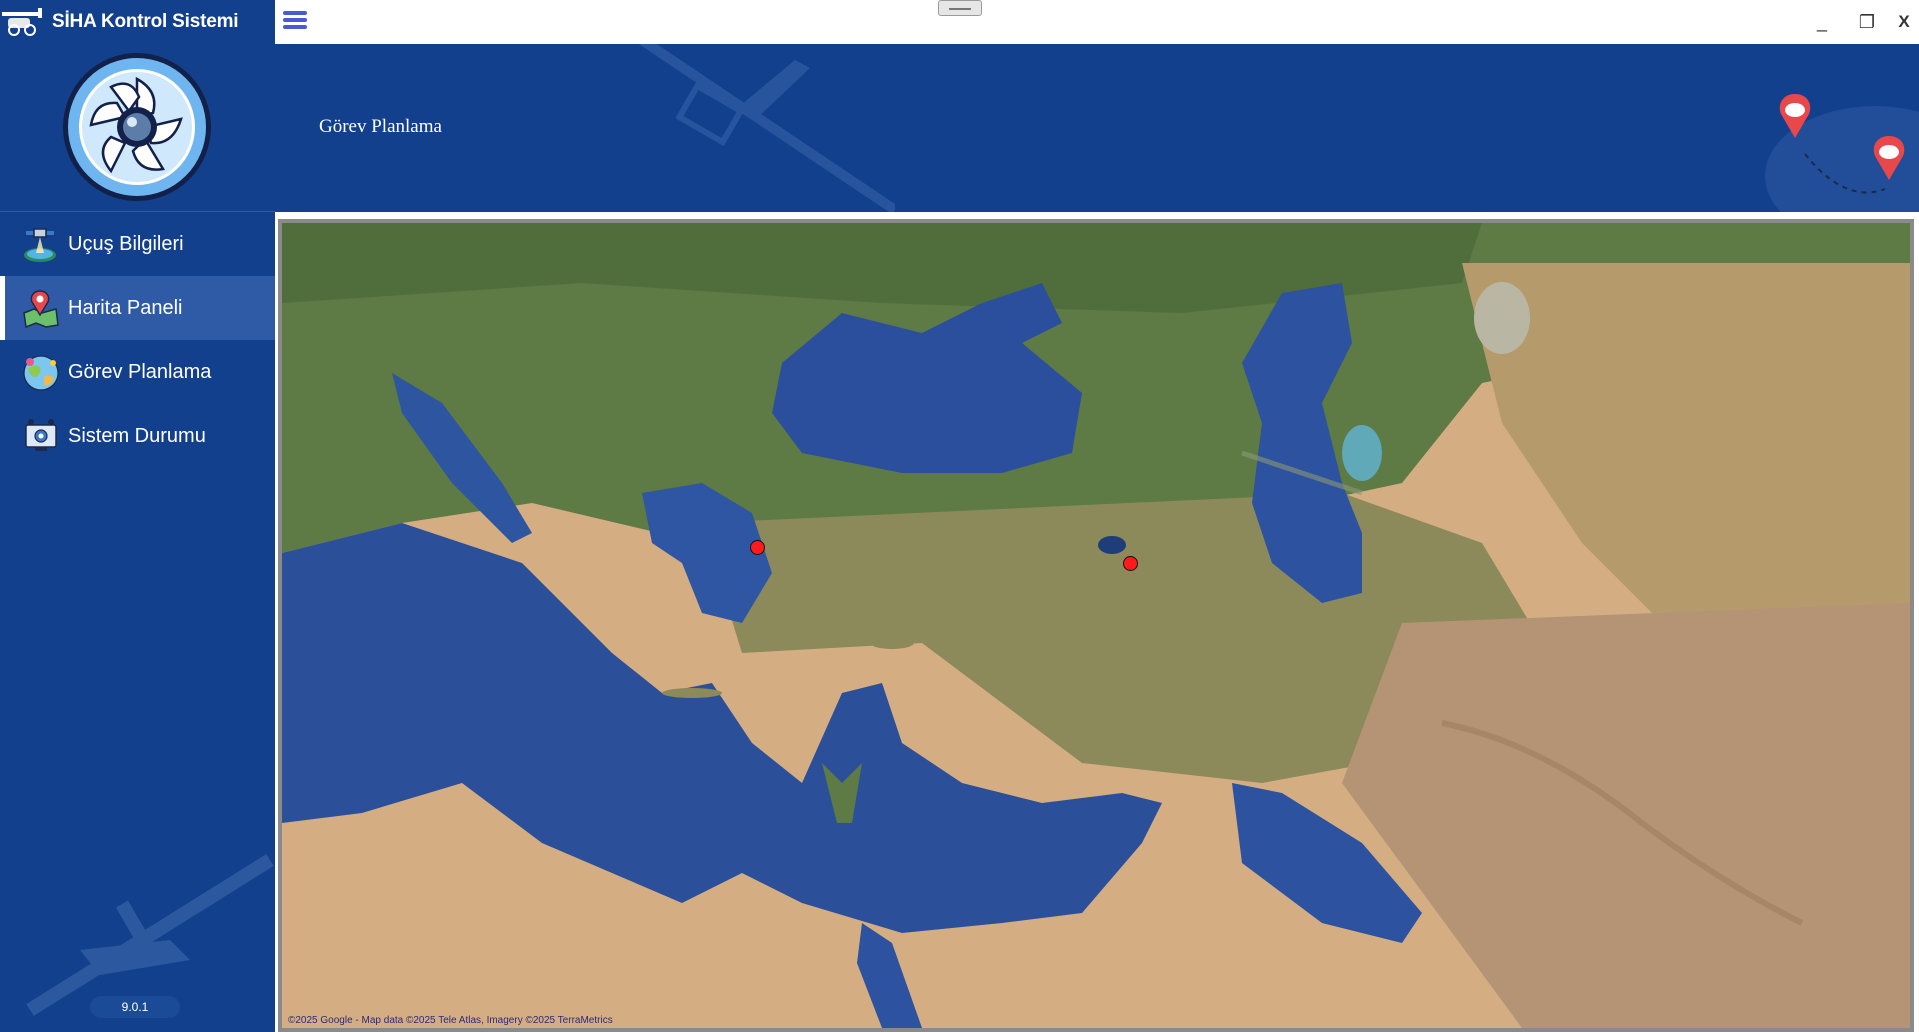 The width and height of the screenshot is (1919, 1032). Describe the element at coordinates (145, 21) in the screenshot. I see `app-title: SİHA Kontrol Sistemi` at that location.